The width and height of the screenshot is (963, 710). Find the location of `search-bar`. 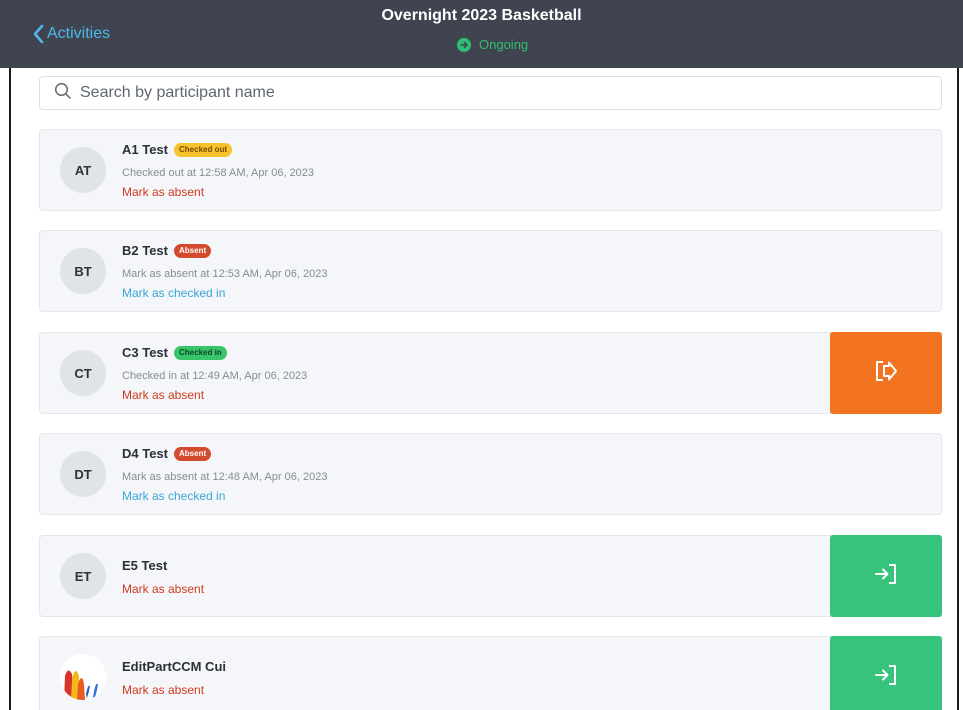

search-bar is located at coordinates (490, 93).